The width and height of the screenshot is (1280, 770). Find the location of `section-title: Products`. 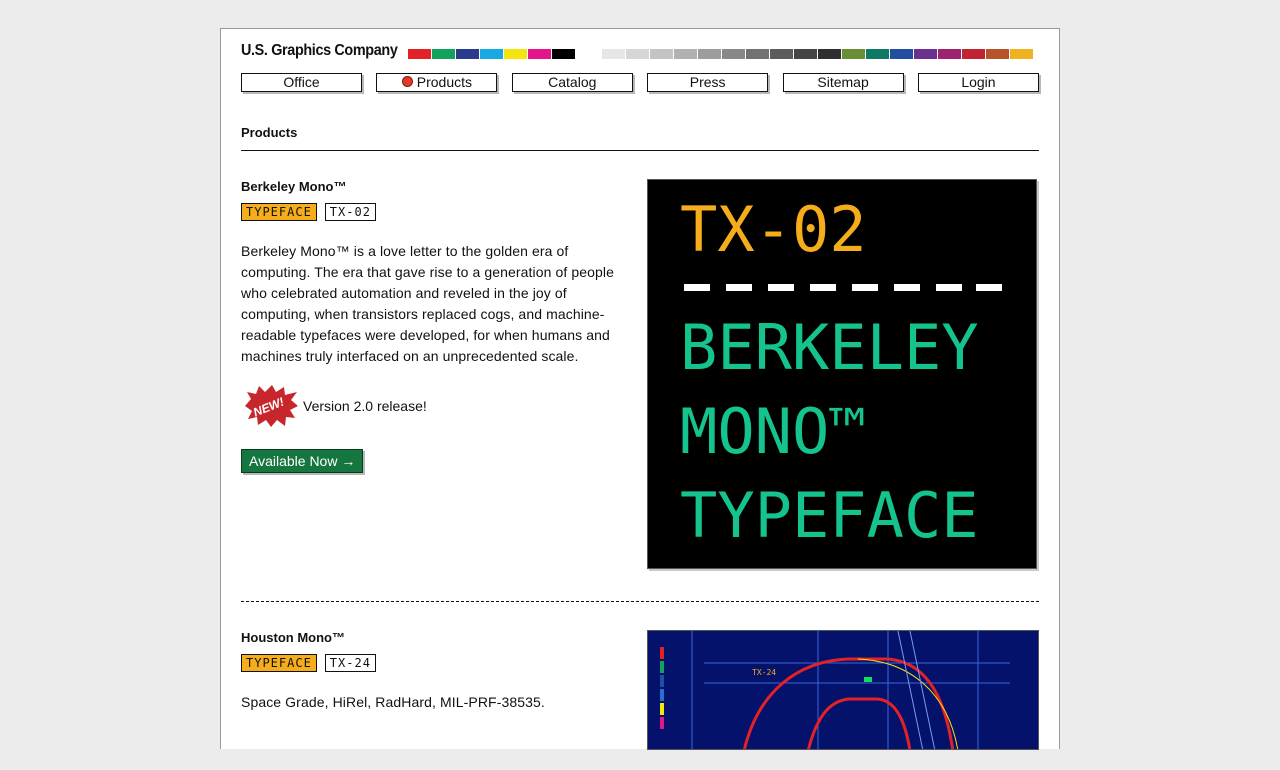

section-title: Products is located at coordinates (269, 132).